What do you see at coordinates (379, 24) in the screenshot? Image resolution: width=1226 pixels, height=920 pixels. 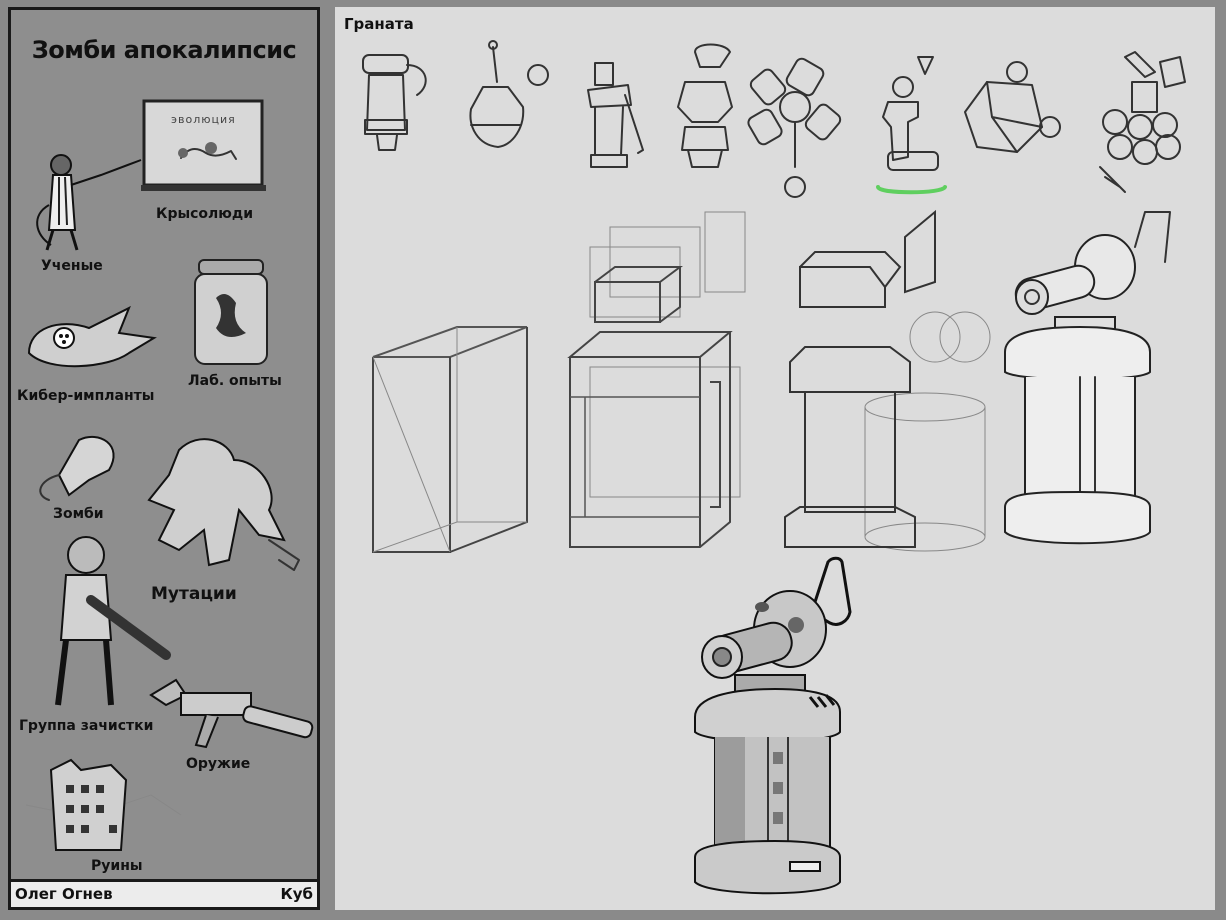 I see `canvas-title: Граната` at bounding box center [379, 24].